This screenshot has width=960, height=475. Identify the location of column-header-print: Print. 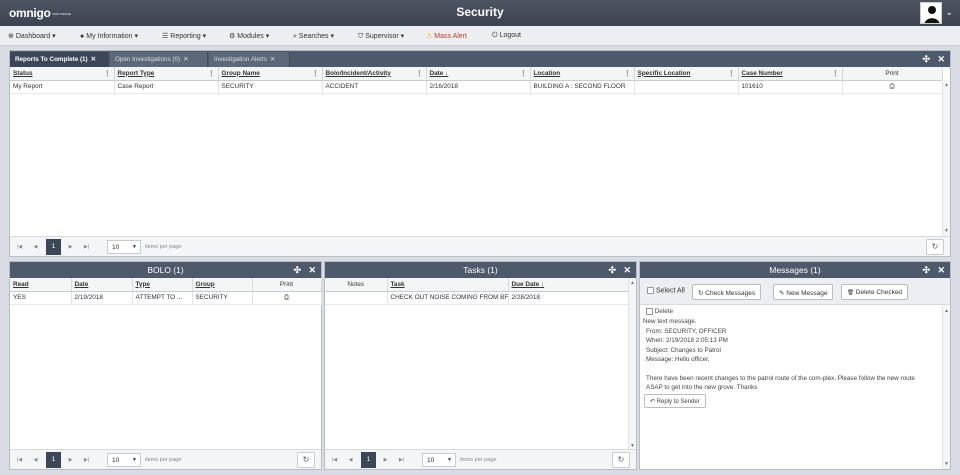
(892, 74).